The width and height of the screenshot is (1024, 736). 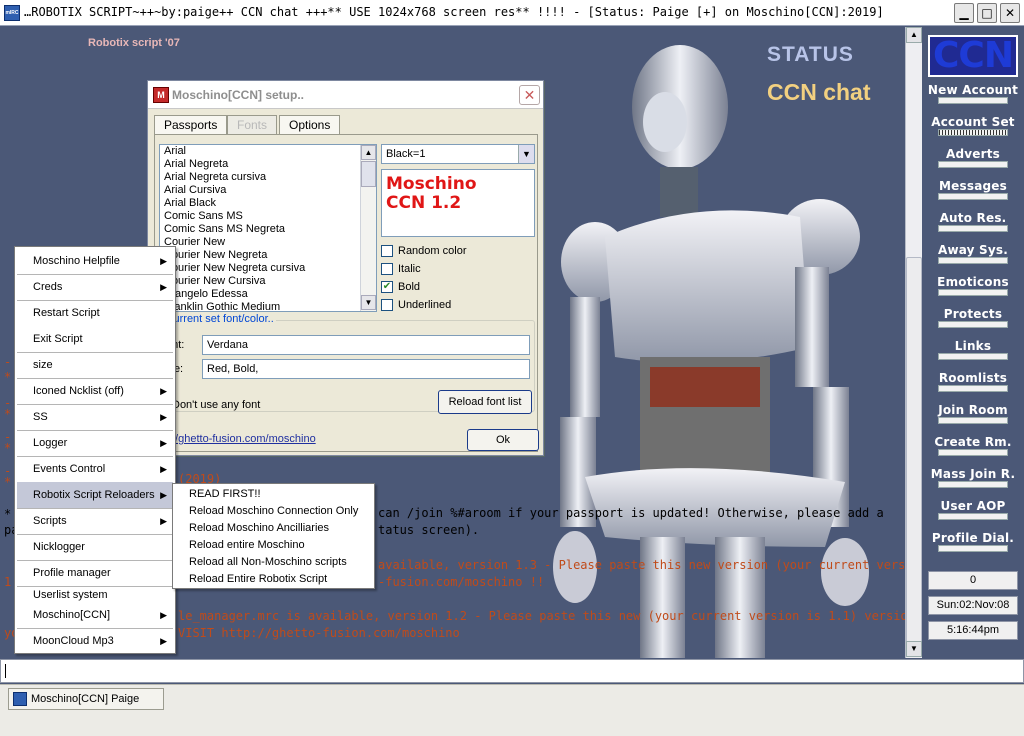 I want to click on sidebar-item-new-account: New Account, so click(x=973, y=93).